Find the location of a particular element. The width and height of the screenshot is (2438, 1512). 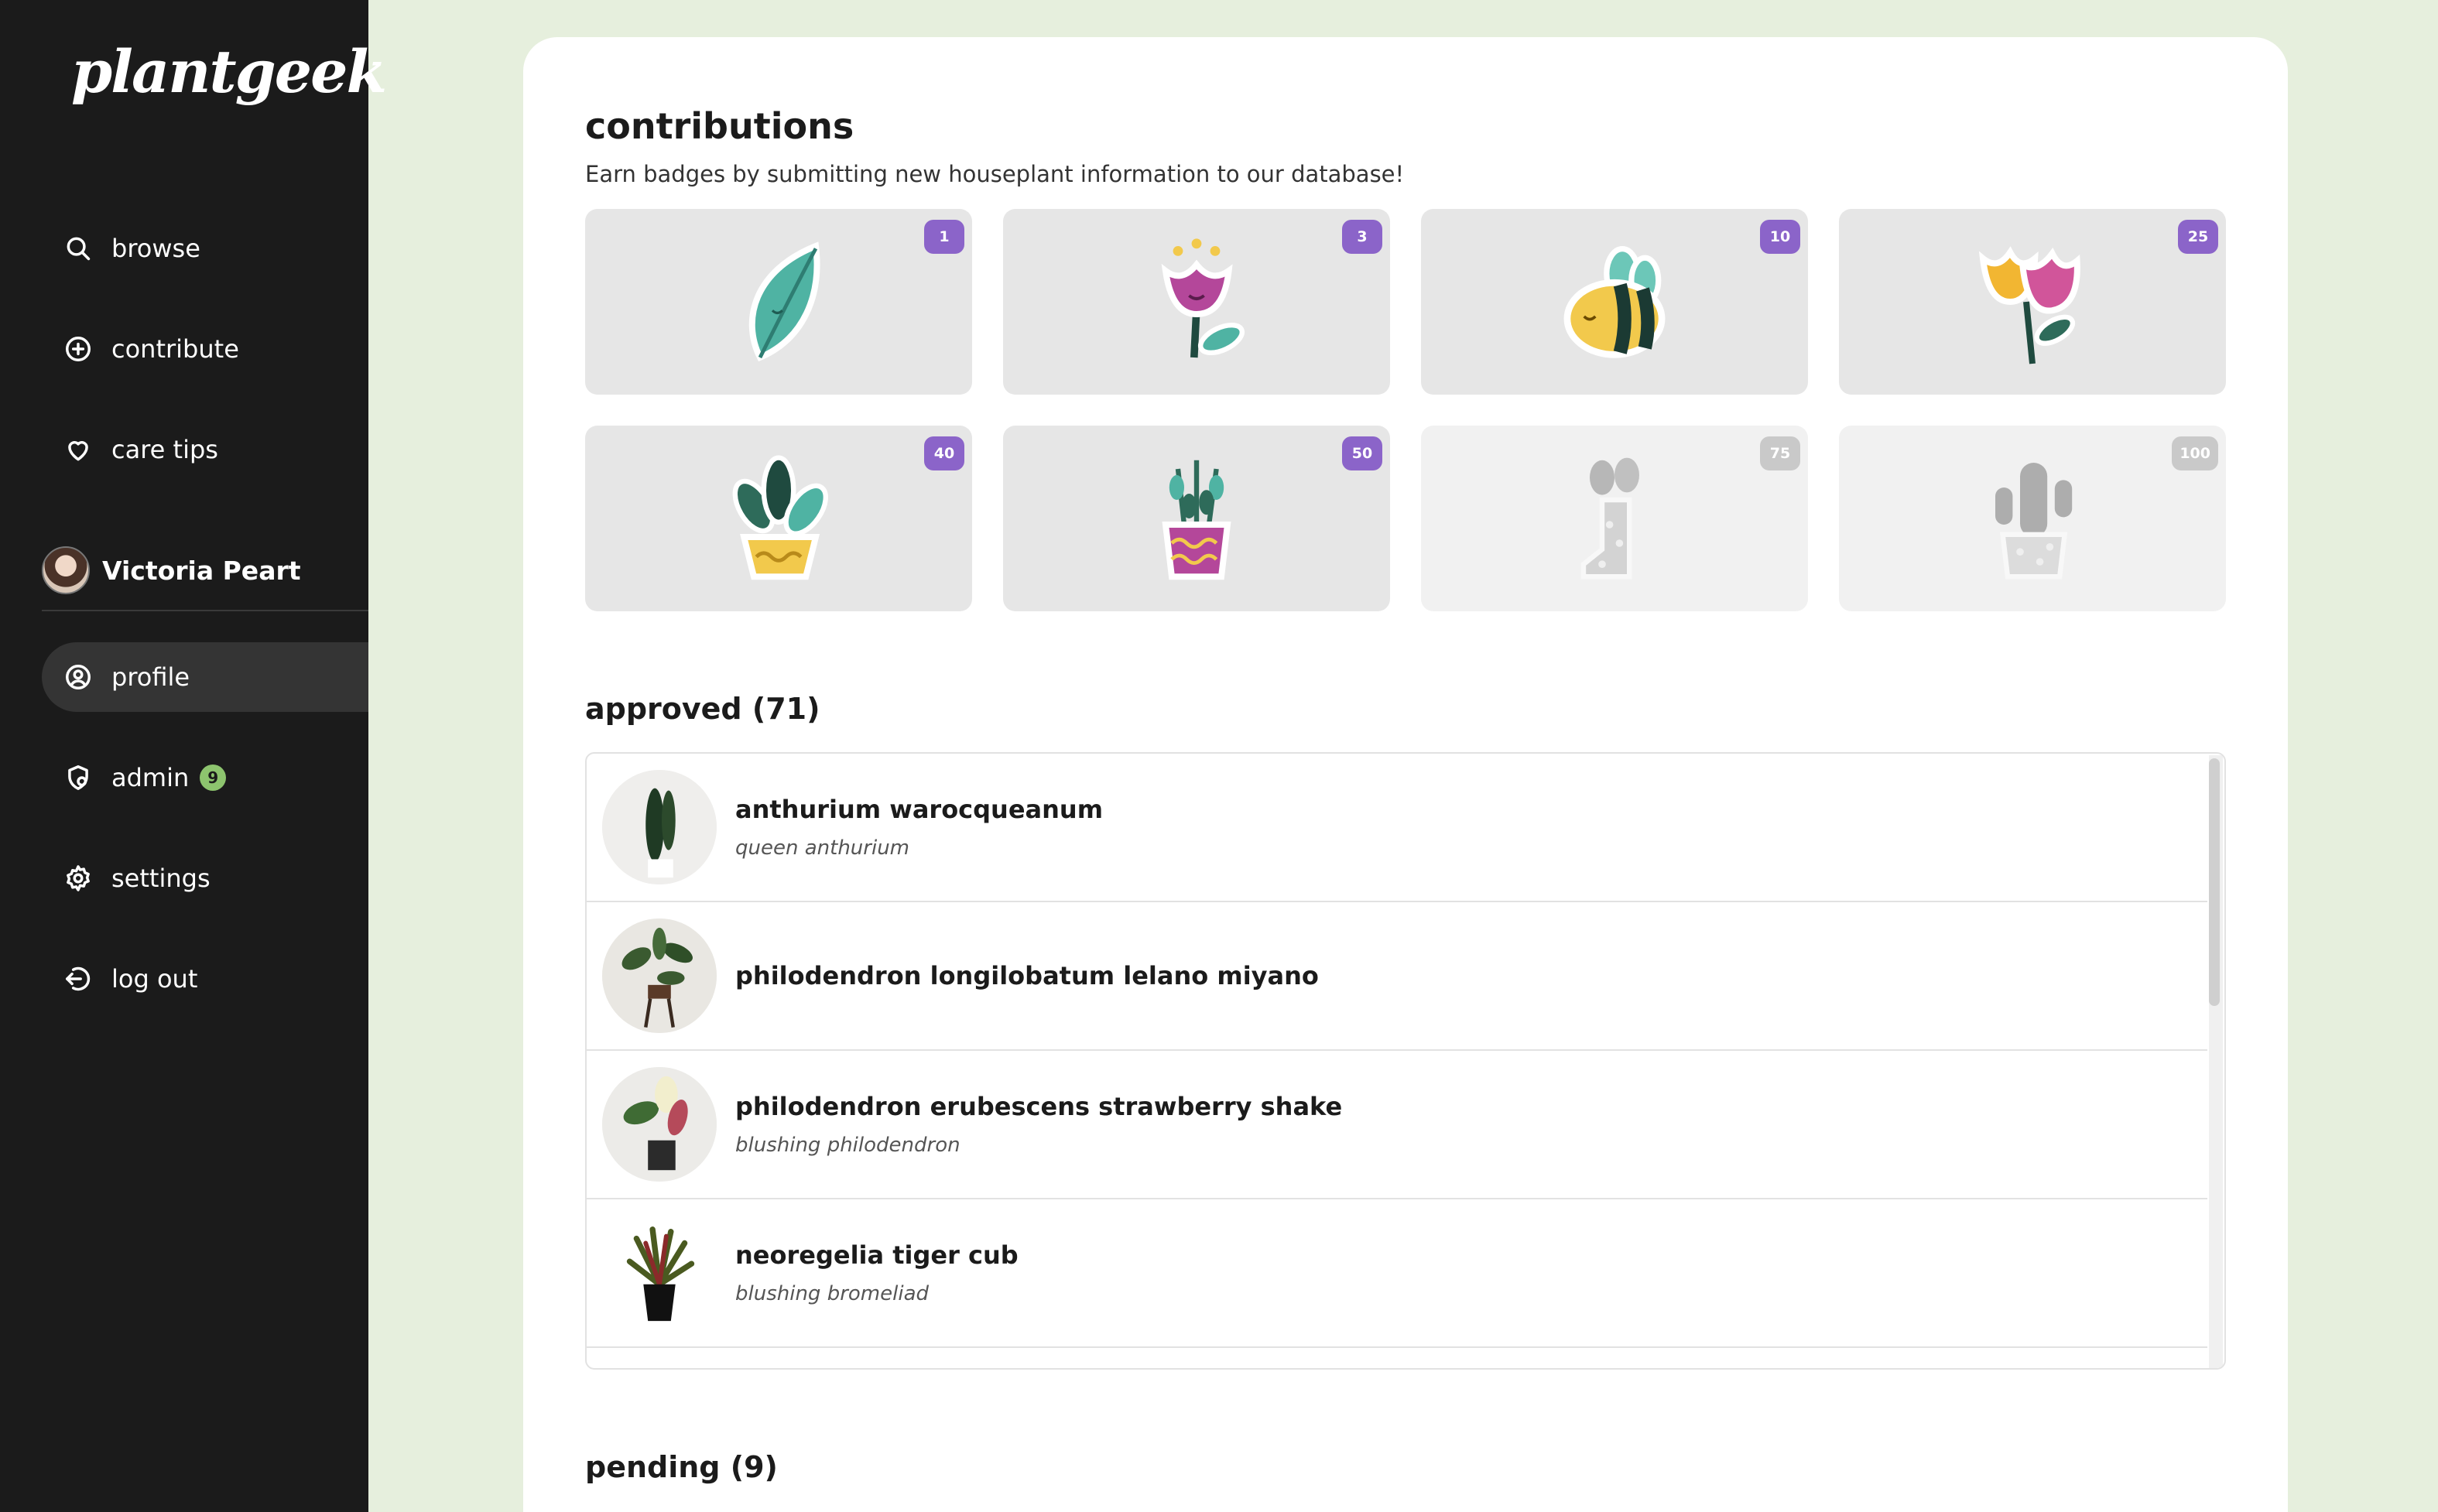

nav-care-tips-label: care tips is located at coordinates (164, 449).